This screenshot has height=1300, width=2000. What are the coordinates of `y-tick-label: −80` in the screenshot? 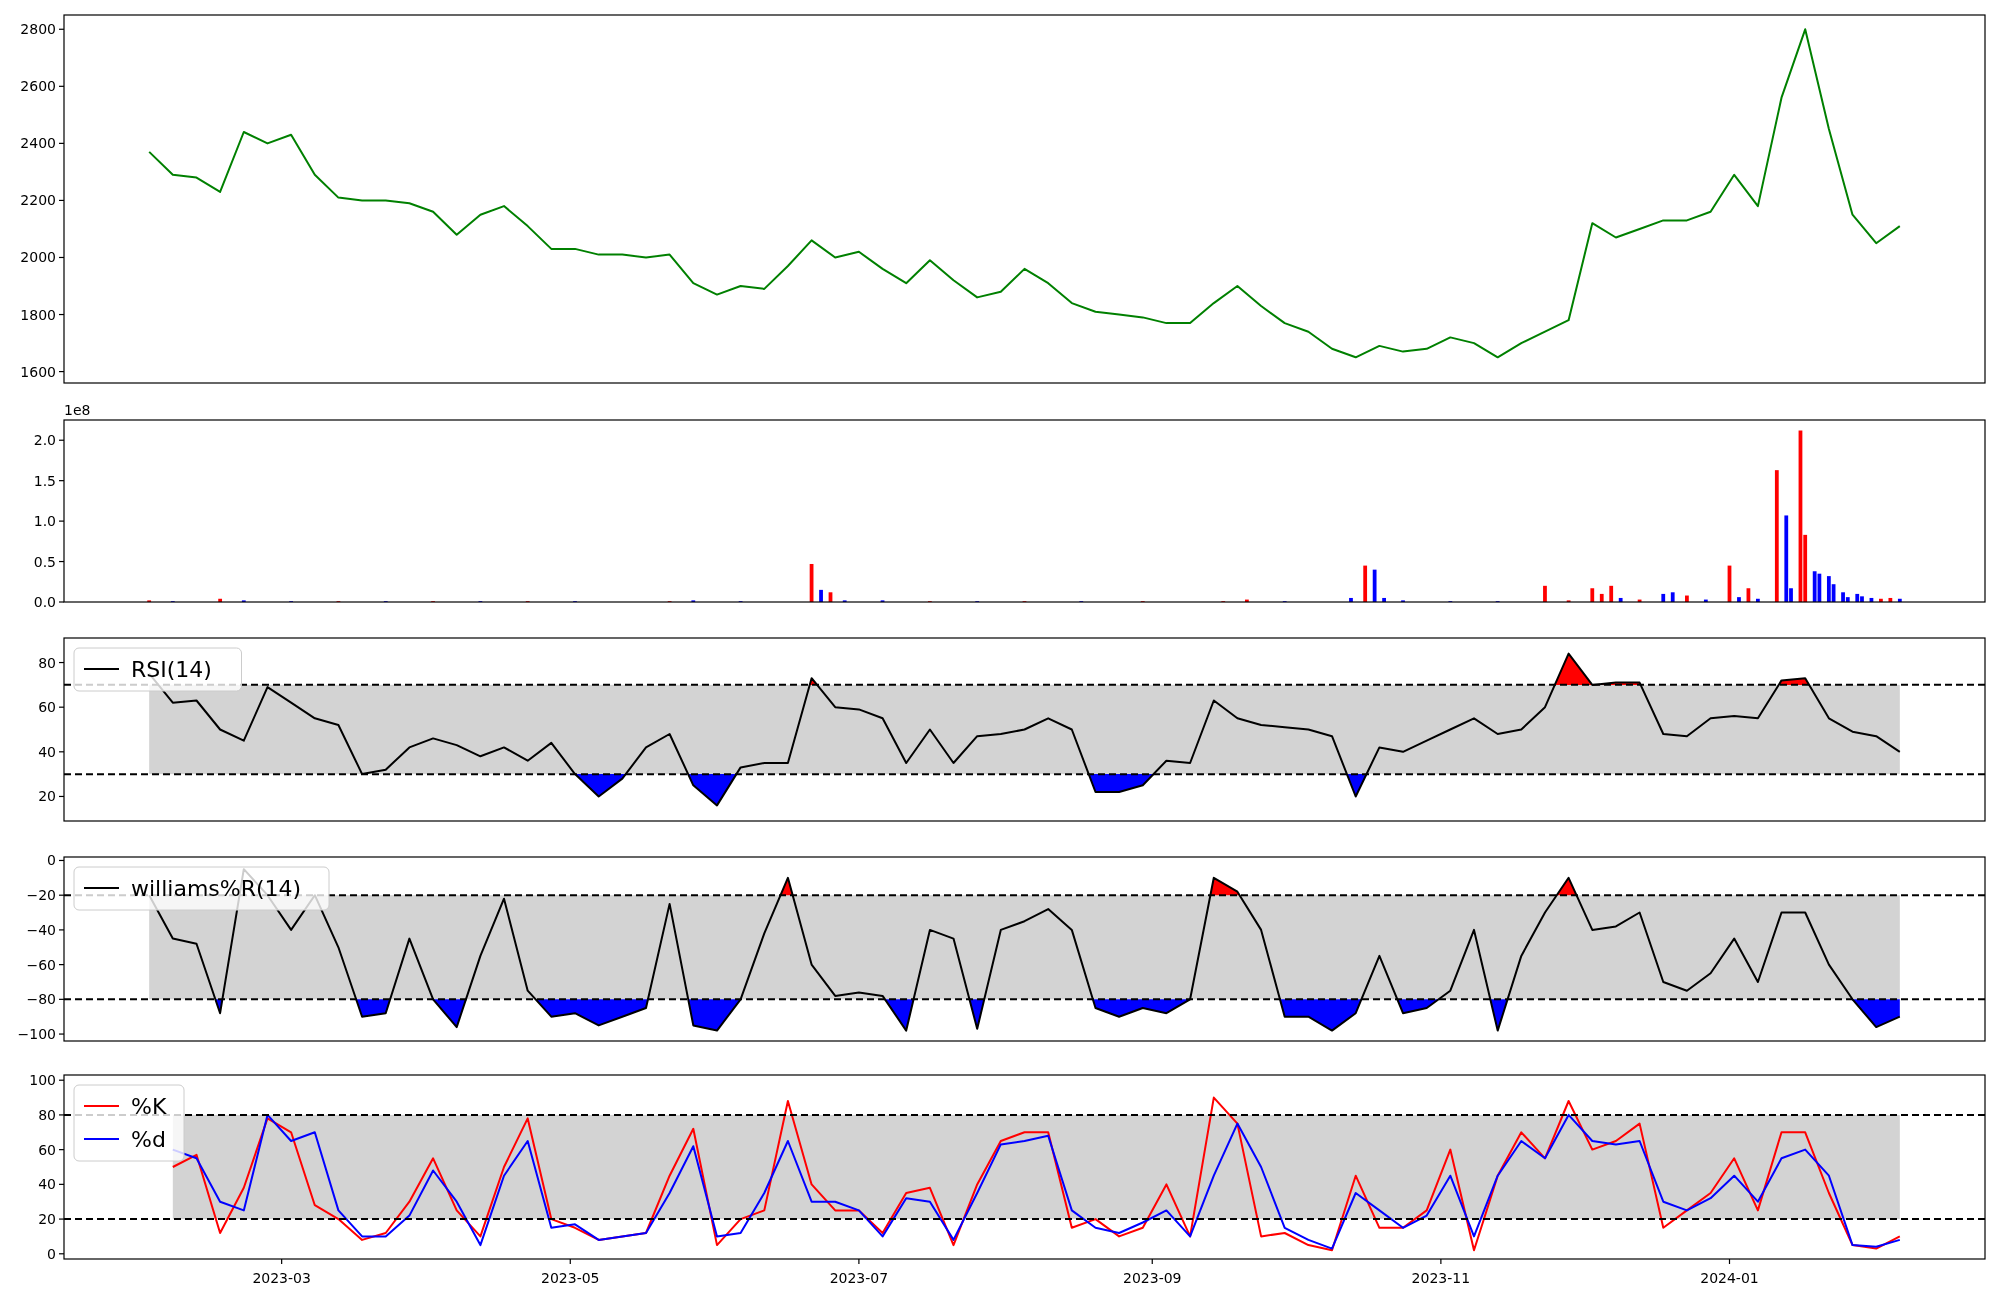 It's located at (41, 999).